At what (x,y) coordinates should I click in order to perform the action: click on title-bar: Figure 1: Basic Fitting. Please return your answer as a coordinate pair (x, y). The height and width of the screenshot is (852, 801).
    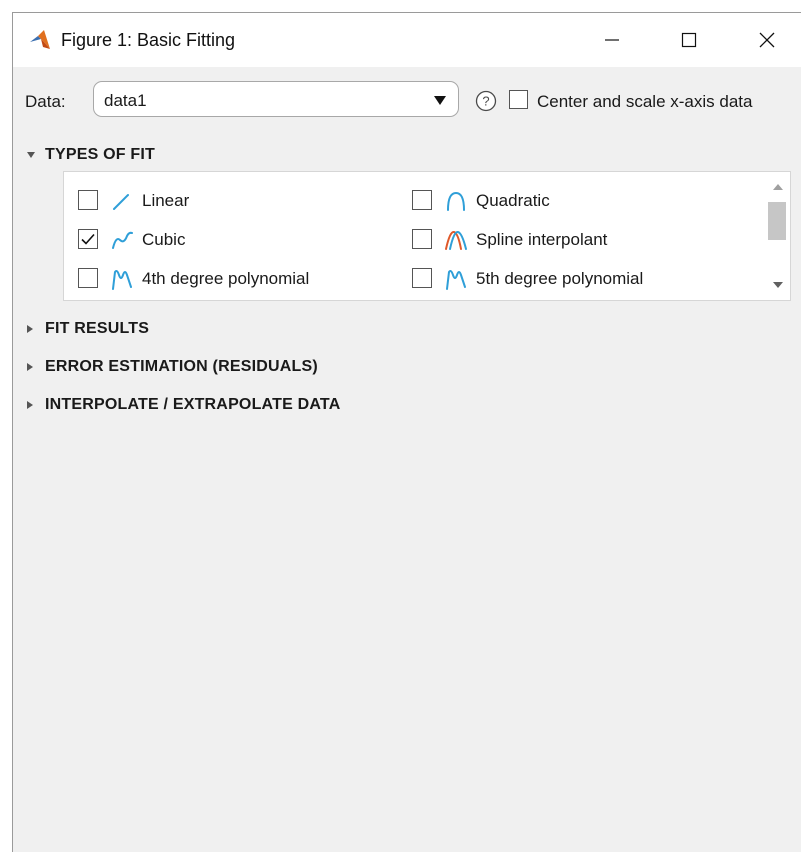
    Looking at the image, I should click on (407, 40).